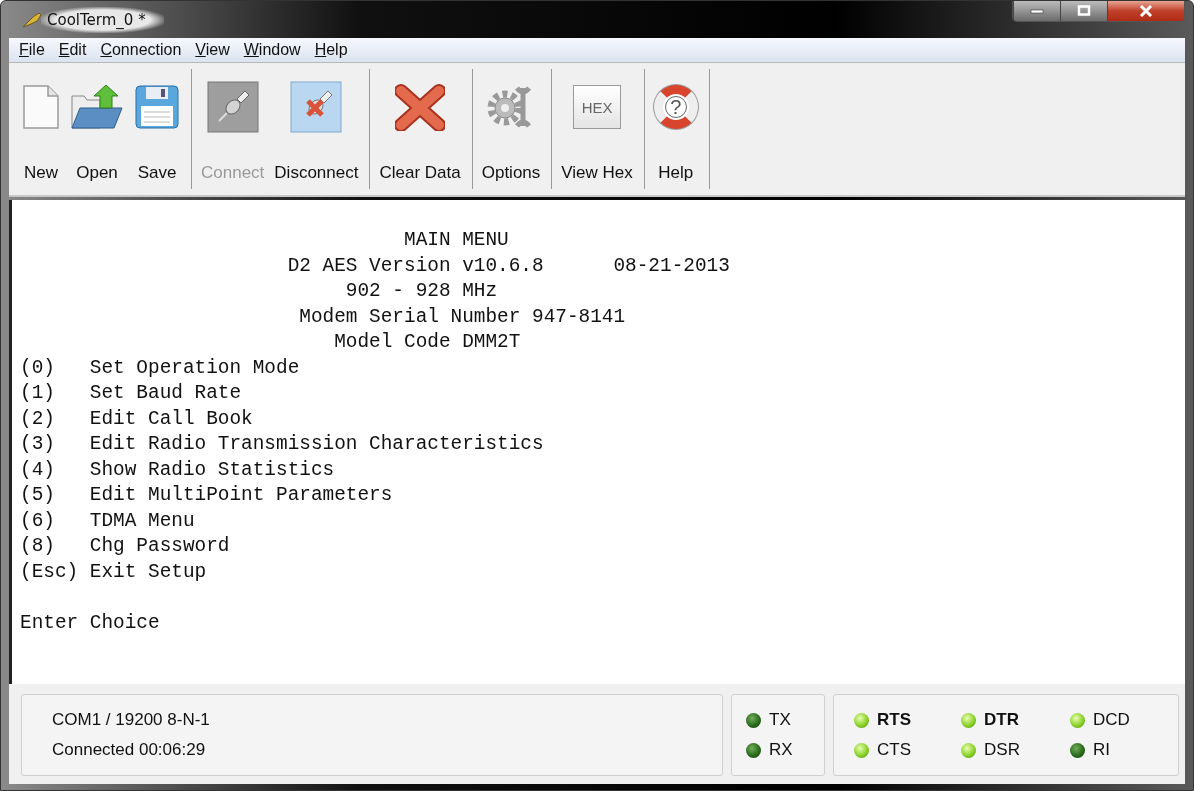  Describe the element at coordinates (272, 50) in the screenshot. I see `menu-item: Window` at that location.